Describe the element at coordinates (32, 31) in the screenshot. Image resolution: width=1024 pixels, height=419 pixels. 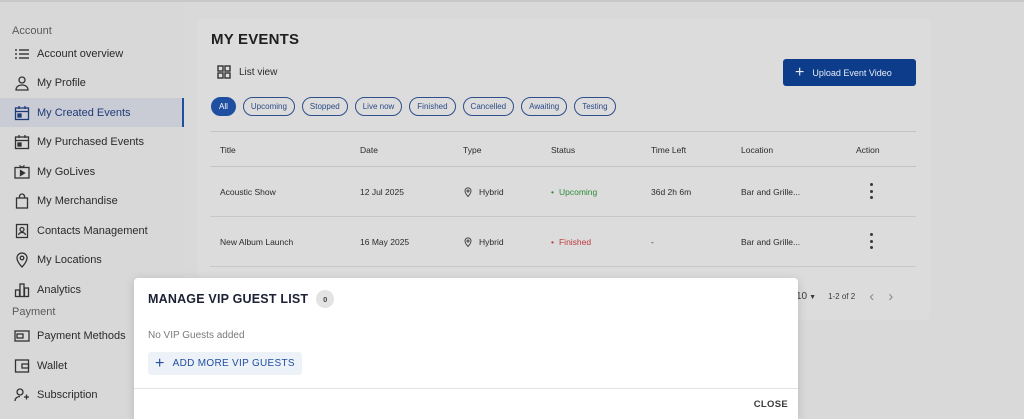
I see `sidebar-section-account: Account` at that location.